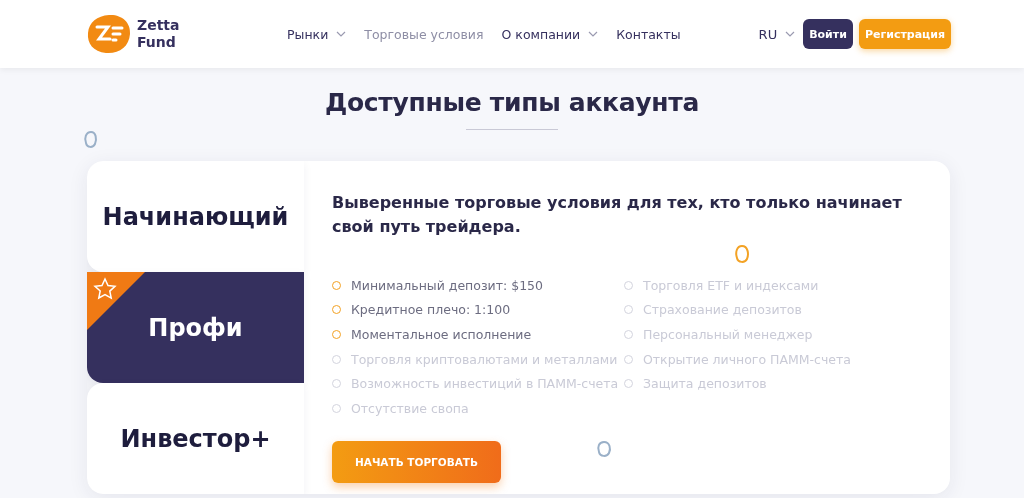  Describe the element at coordinates (828, 34) in the screenshot. I see `login-button: Войти` at that location.